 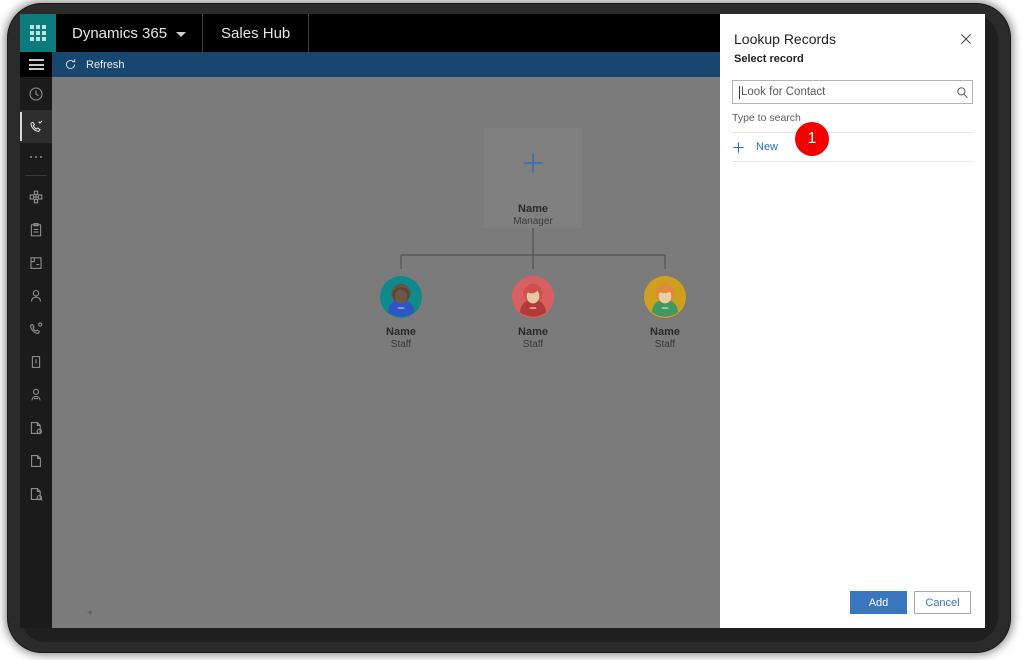 What do you see at coordinates (181, 34) in the screenshot?
I see `chevron-down-icon` at bounding box center [181, 34].